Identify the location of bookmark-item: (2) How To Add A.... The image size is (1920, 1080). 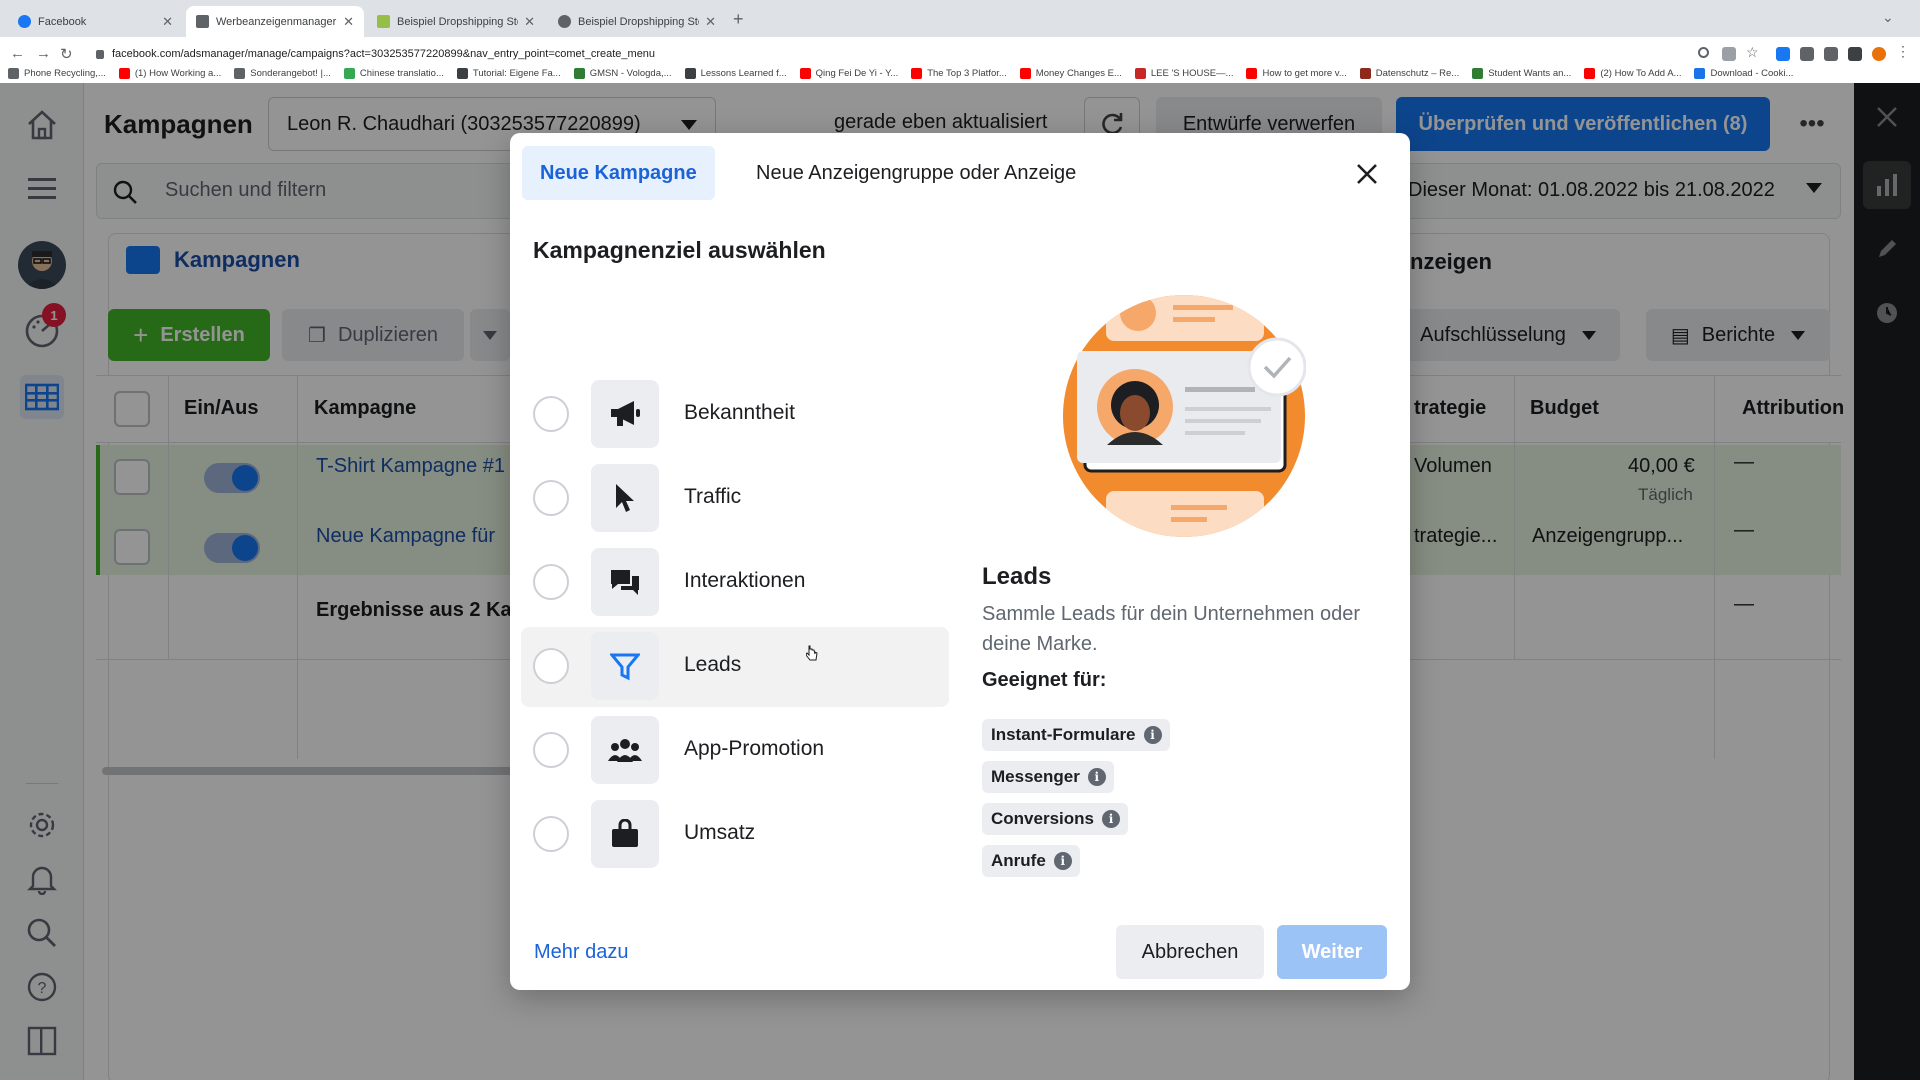
(1632, 73).